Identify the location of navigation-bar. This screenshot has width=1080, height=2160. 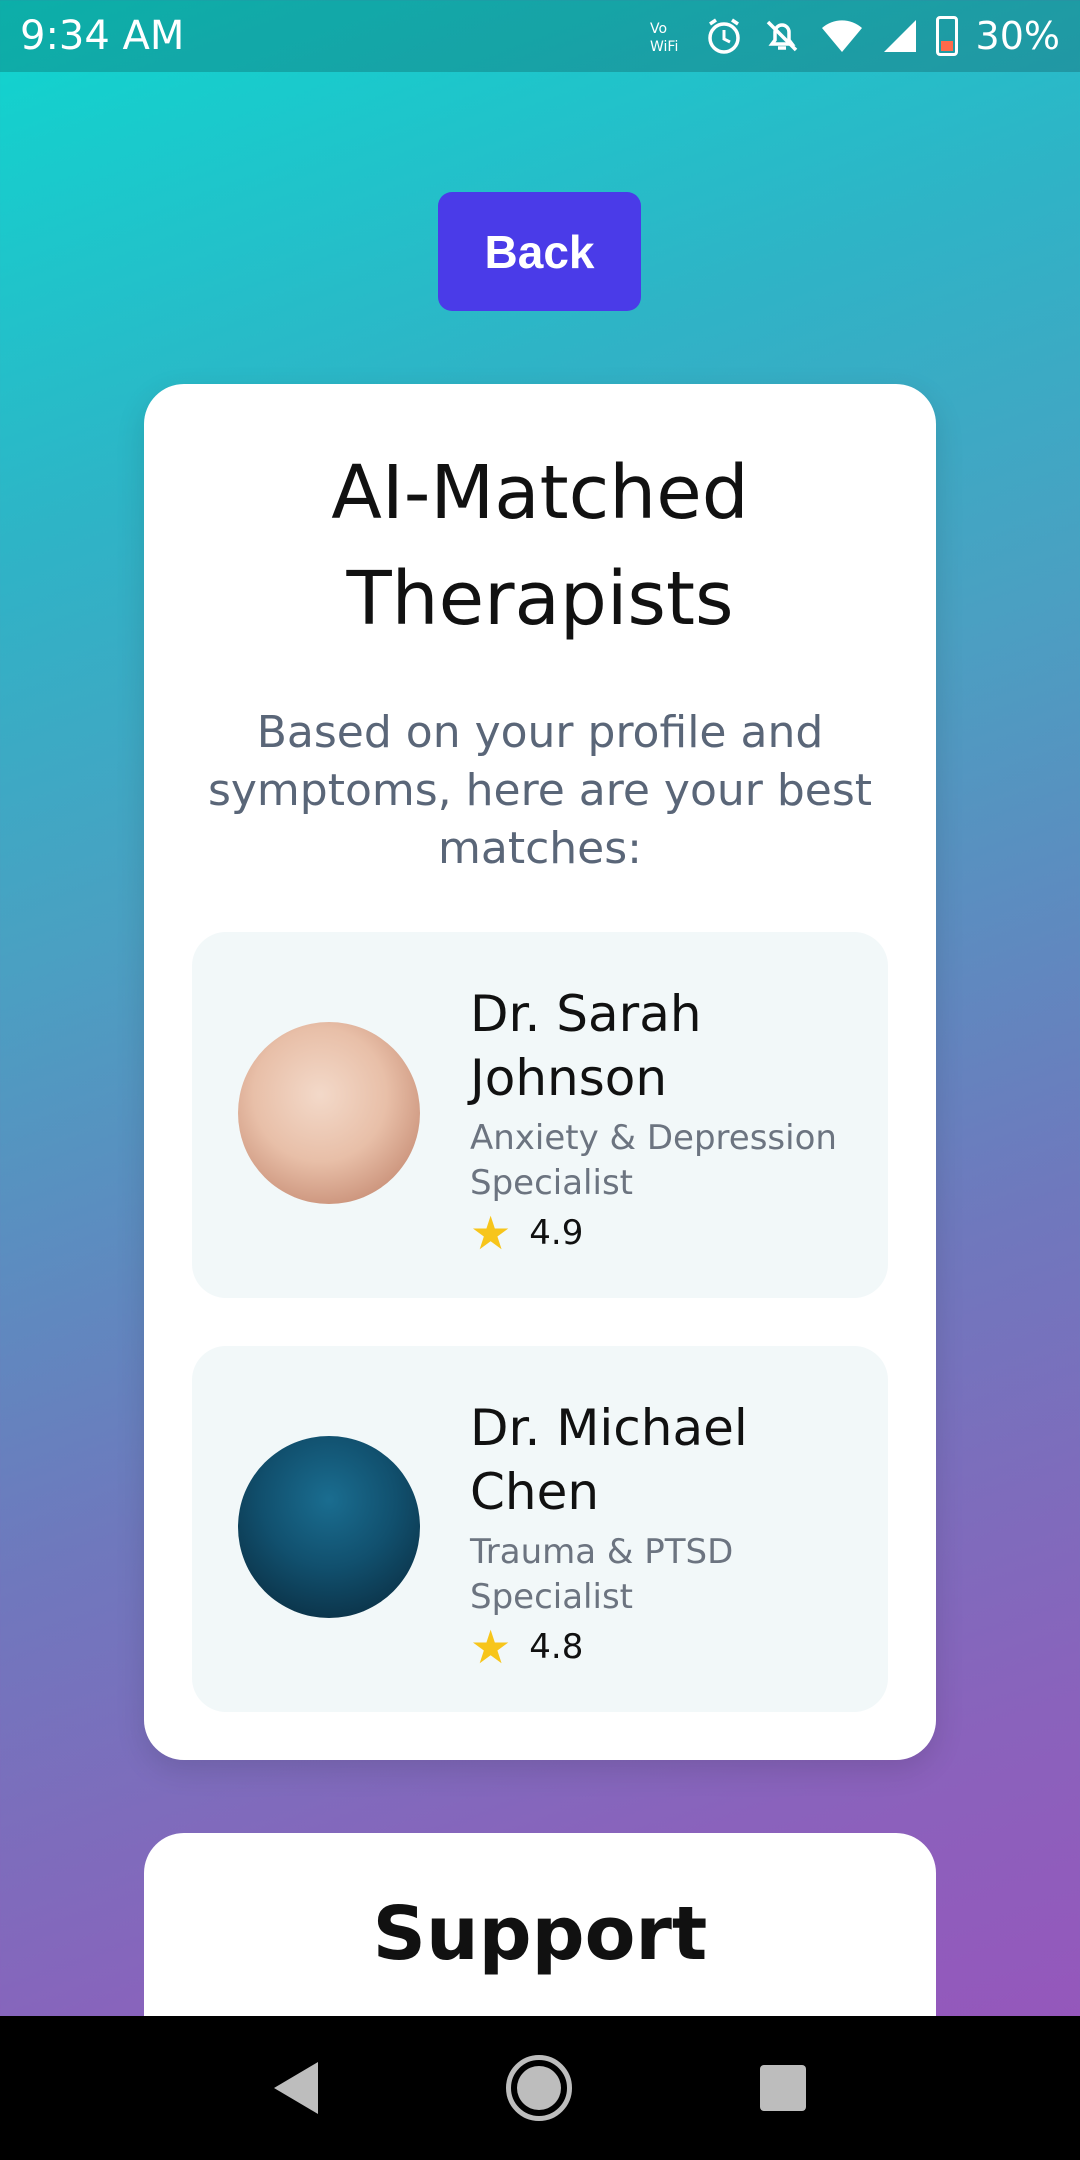
(540, 2088).